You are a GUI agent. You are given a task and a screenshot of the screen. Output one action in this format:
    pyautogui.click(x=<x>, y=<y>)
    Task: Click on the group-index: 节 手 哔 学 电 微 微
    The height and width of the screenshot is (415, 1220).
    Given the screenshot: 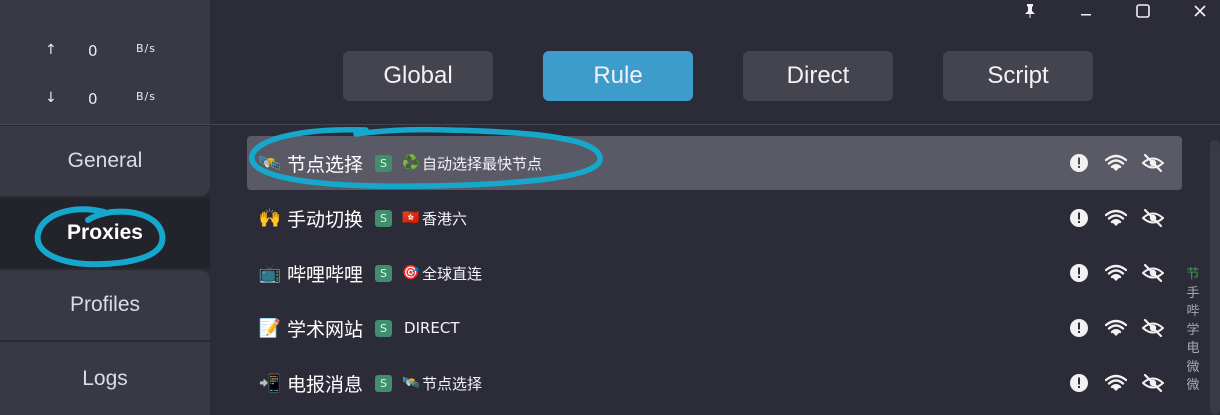 What is the action you would take?
    pyautogui.click(x=1193, y=331)
    